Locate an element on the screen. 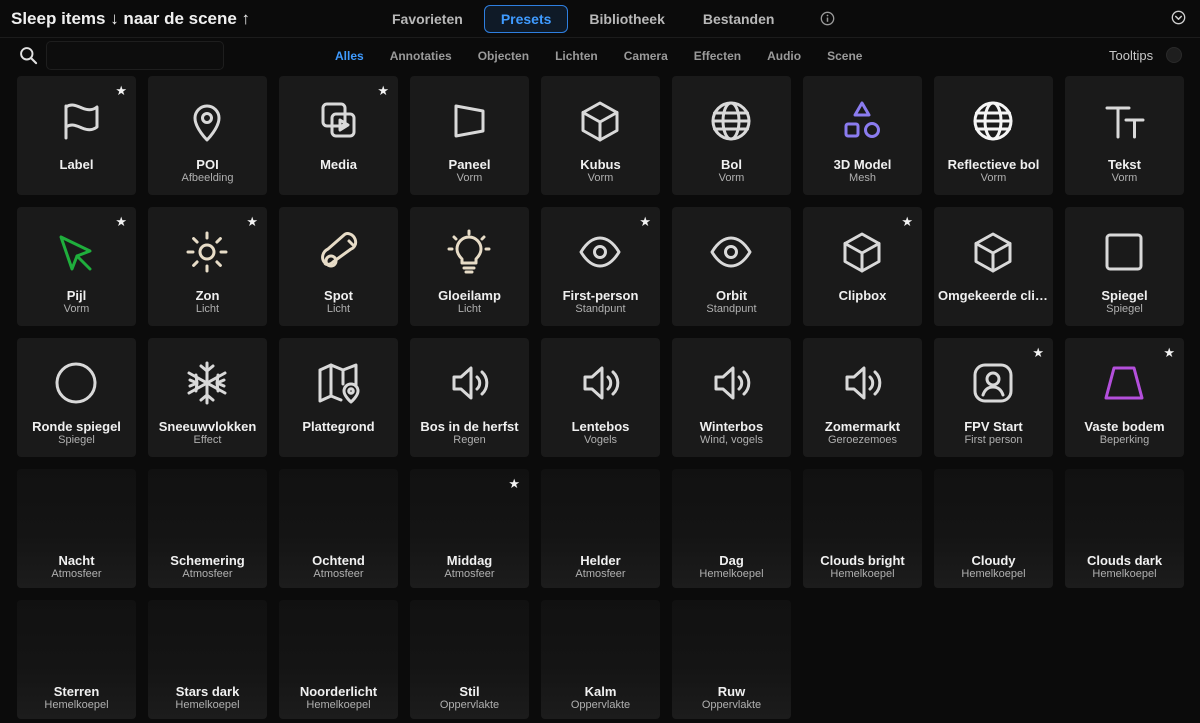  search-input is located at coordinates (135, 55).